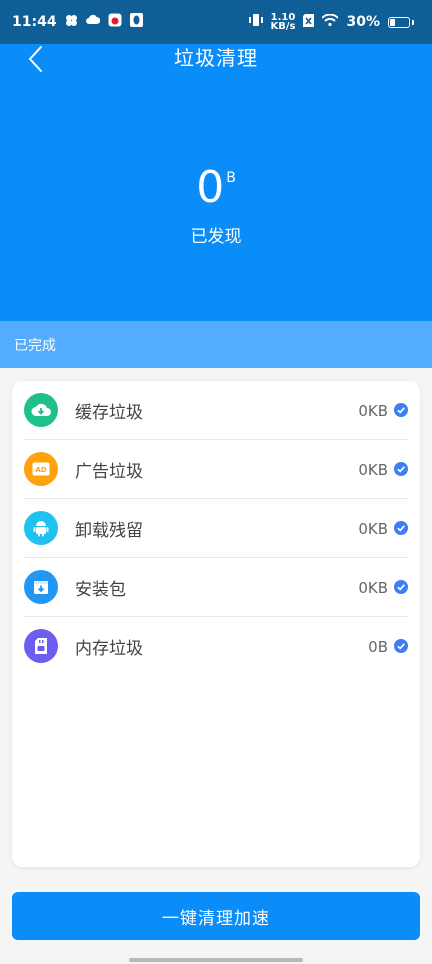 The image size is (432, 964). Describe the element at coordinates (41, 646) in the screenshot. I see `memory-card-icon` at that location.